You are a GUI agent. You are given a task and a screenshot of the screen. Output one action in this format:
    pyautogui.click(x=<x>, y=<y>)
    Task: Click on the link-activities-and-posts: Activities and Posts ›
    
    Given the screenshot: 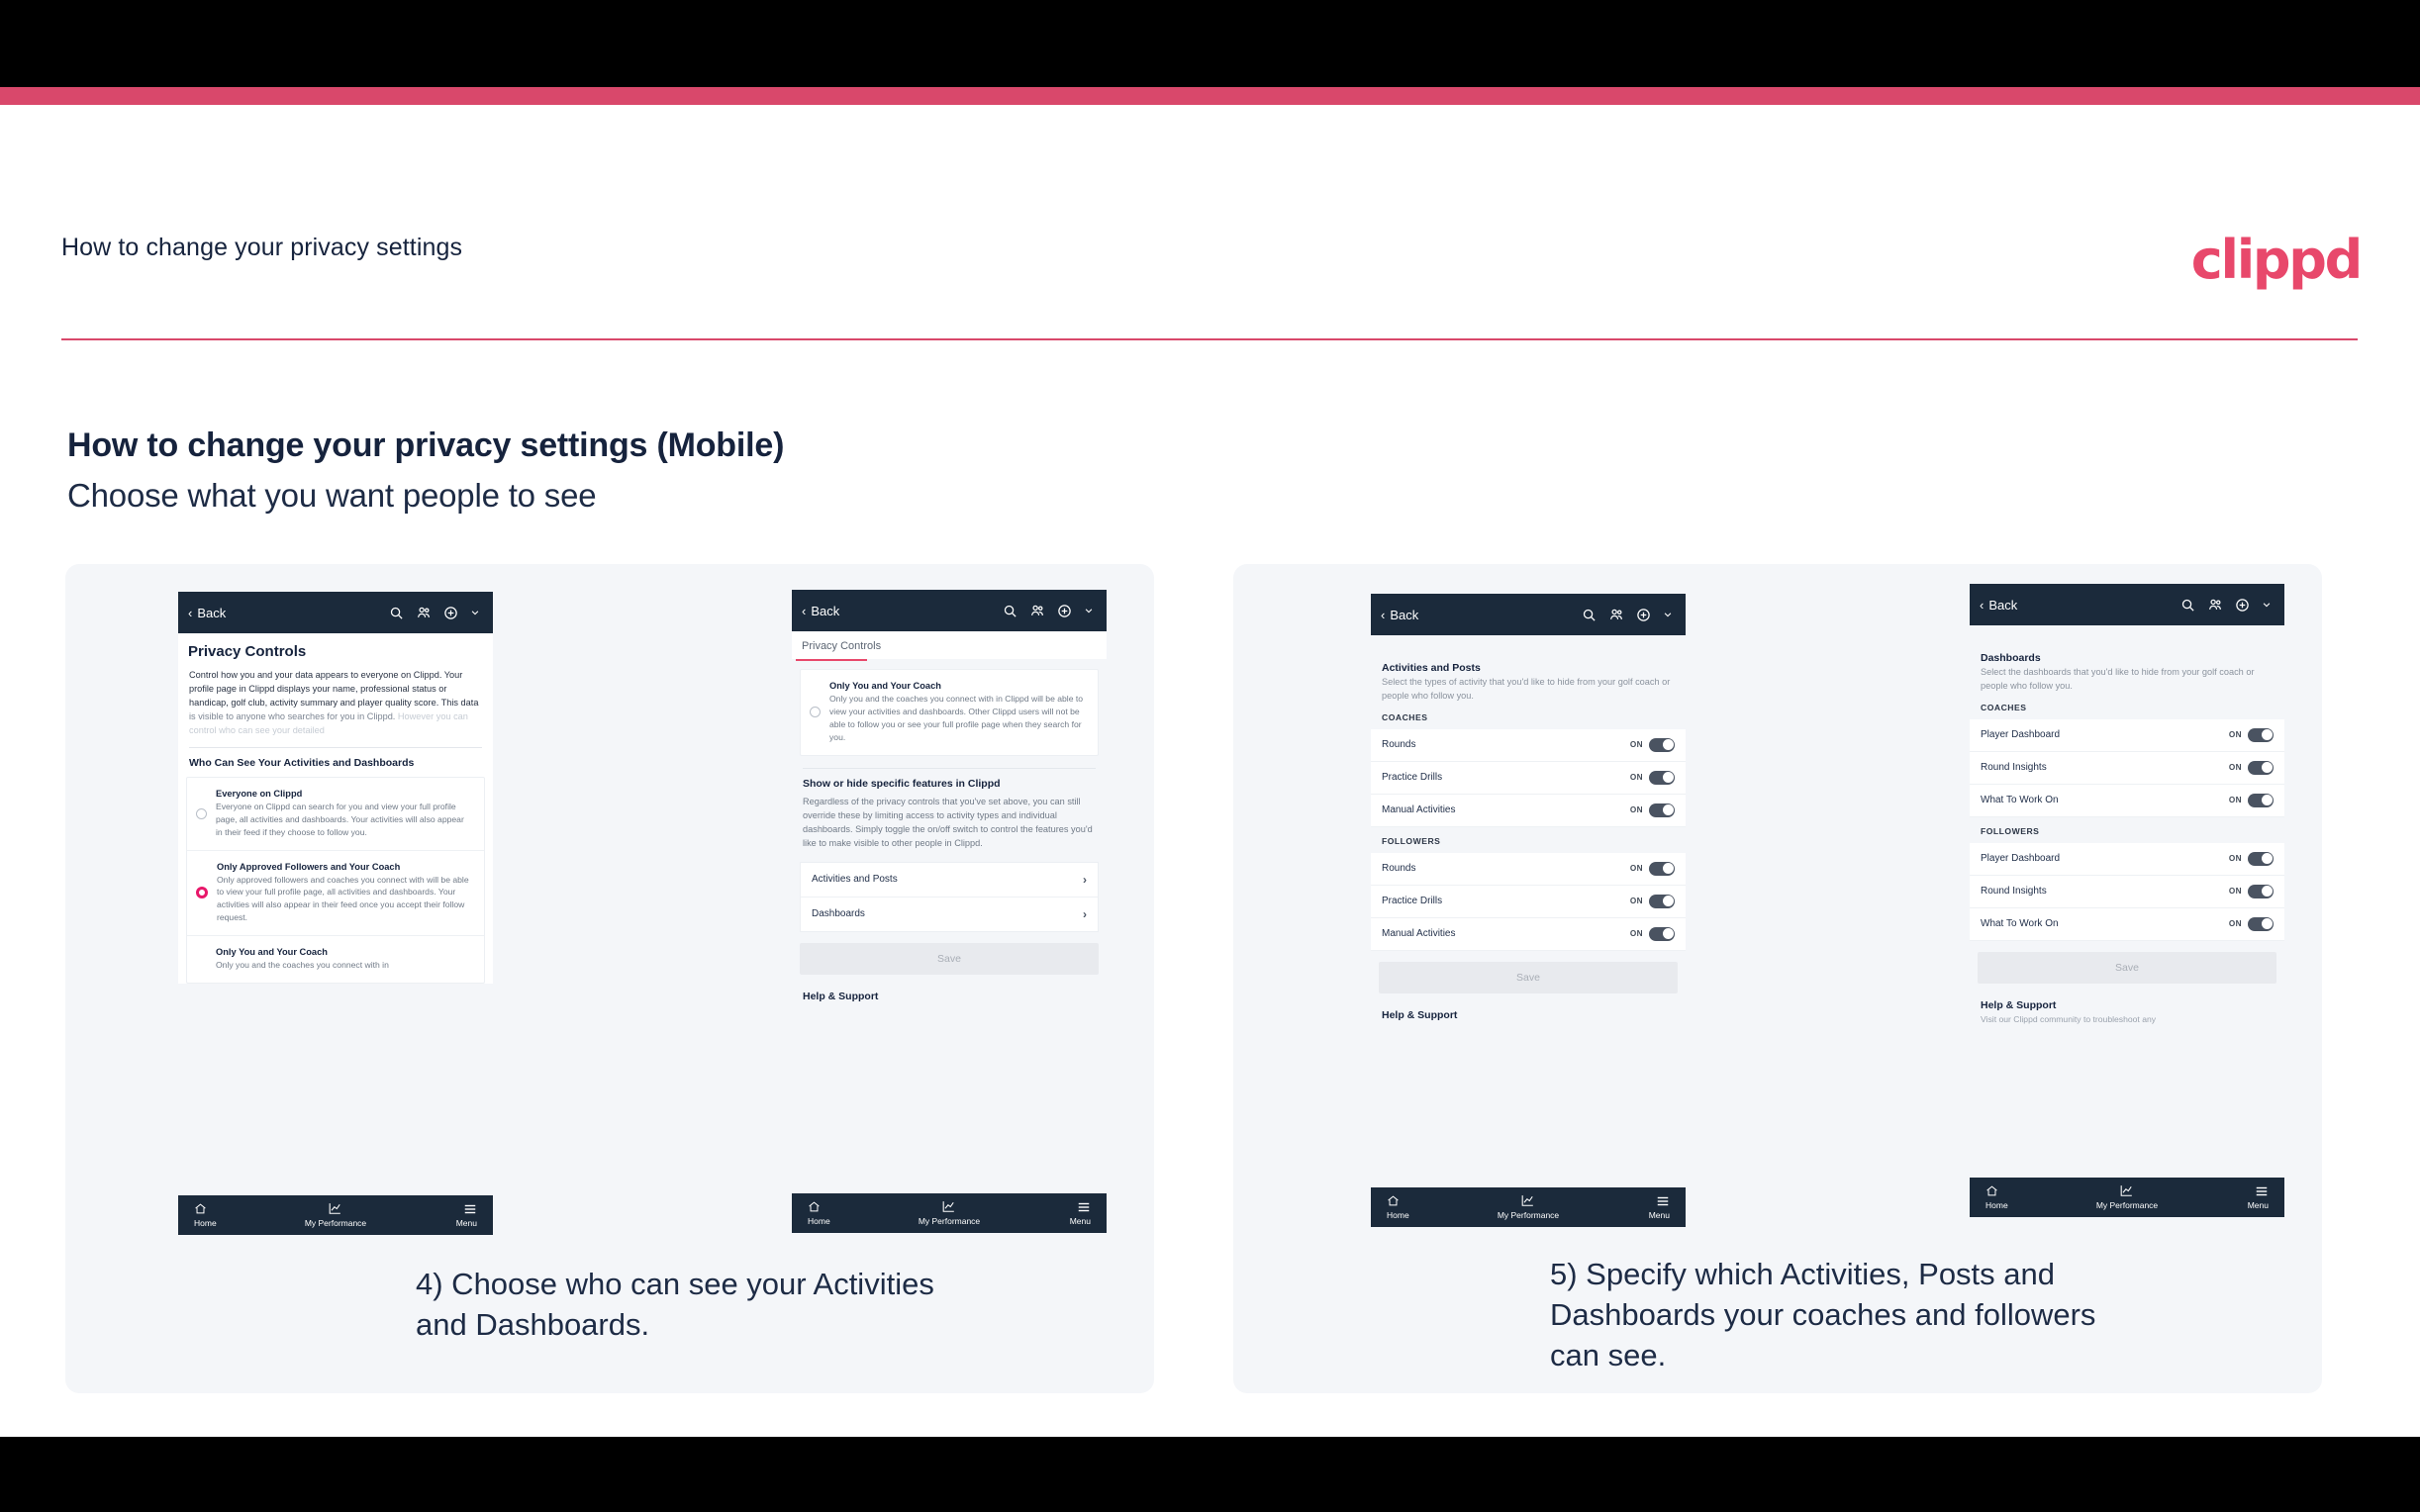 What is the action you would take?
    pyautogui.click(x=949, y=880)
    